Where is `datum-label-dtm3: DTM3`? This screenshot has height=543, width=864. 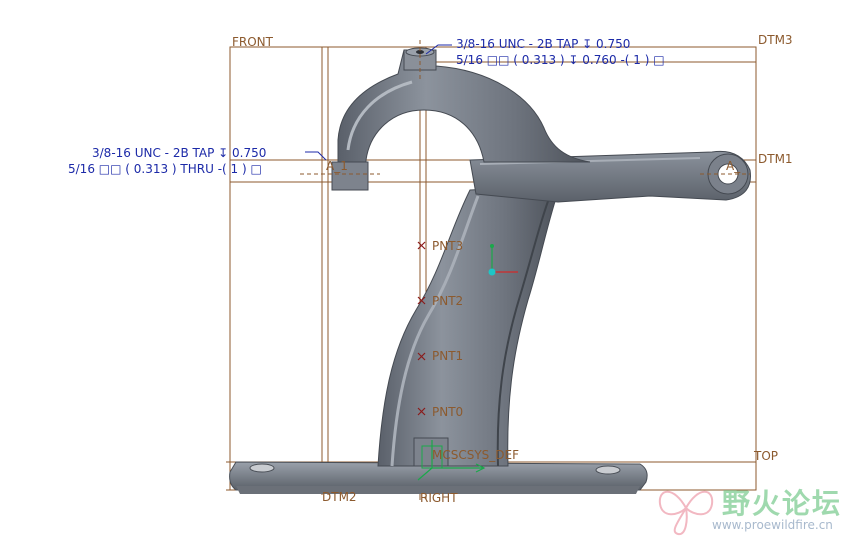 datum-label-dtm3: DTM3 is located at coordinates (775, 40).